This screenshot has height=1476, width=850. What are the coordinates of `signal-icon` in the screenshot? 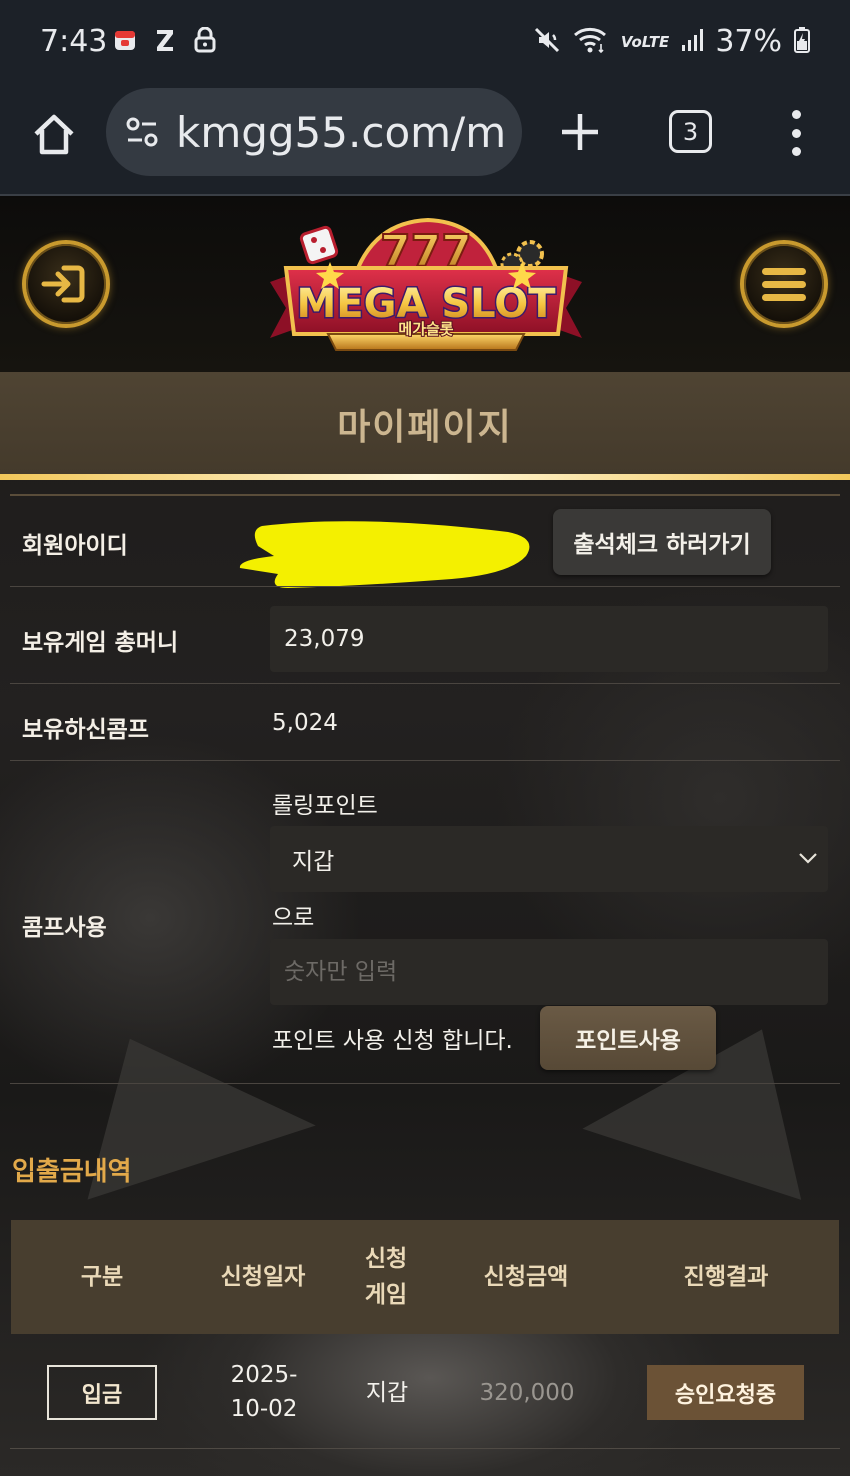 It's located at (692, 42).